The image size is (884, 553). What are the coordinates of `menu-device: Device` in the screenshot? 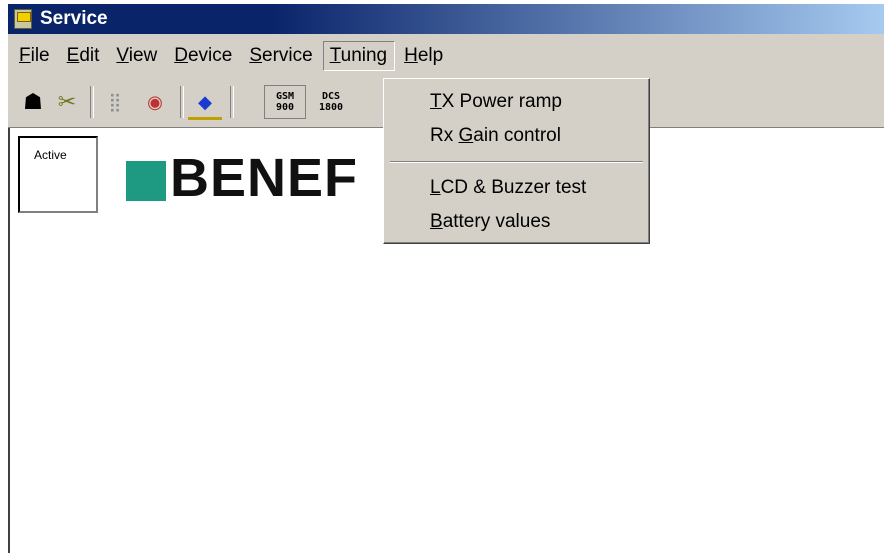 It's located at (203, 56).